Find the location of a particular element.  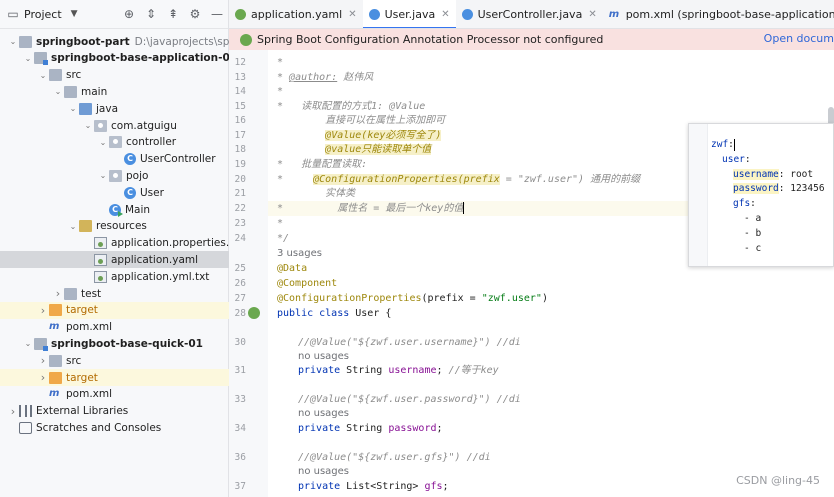

tree-item: ⌄ springboot-base-quick-01 is located at coordinates (114, 343).